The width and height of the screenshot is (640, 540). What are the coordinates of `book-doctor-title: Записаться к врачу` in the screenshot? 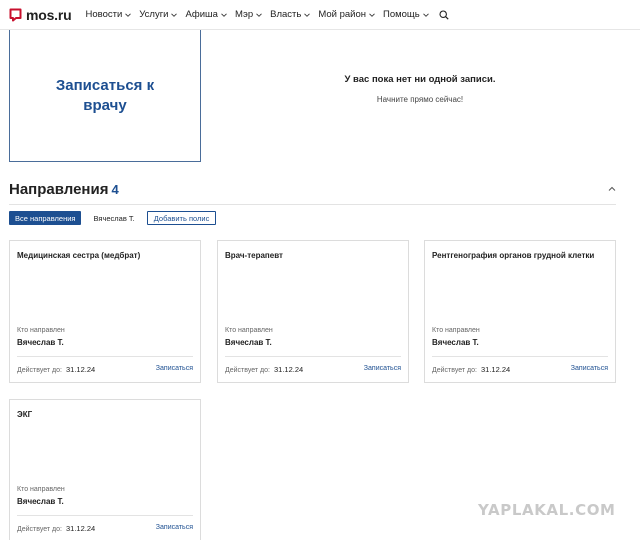 It's located at (105, 95).